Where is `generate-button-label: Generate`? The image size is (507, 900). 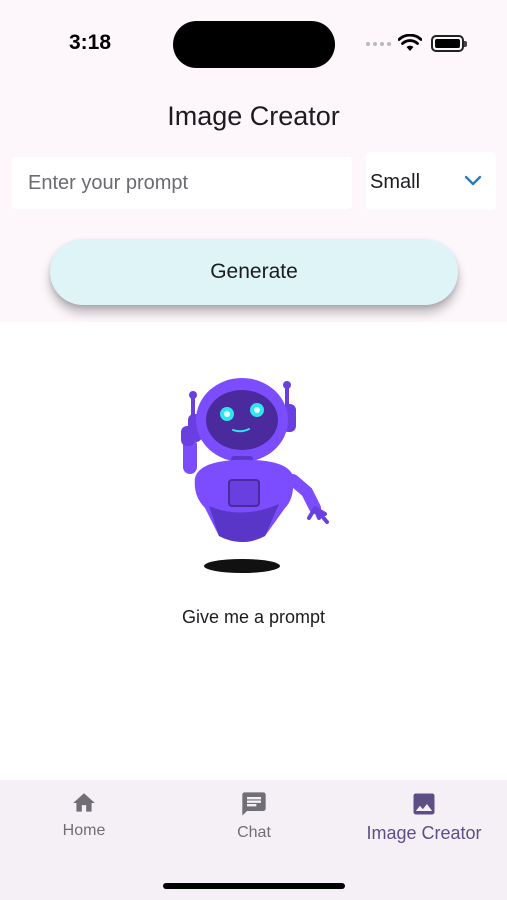
generate-button-label: Generate is located at coordinates (254, 271).